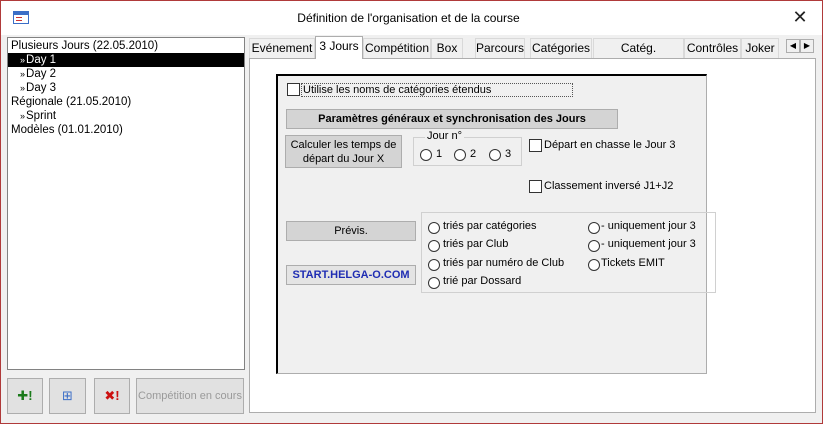 The height and width of the screenshot is (424, 823). What do you see at coordinates (610, 145) in the screenshot?
I see `chase-start-label: Départ en chasse le Jour 3` at bounding box center [610, 145].